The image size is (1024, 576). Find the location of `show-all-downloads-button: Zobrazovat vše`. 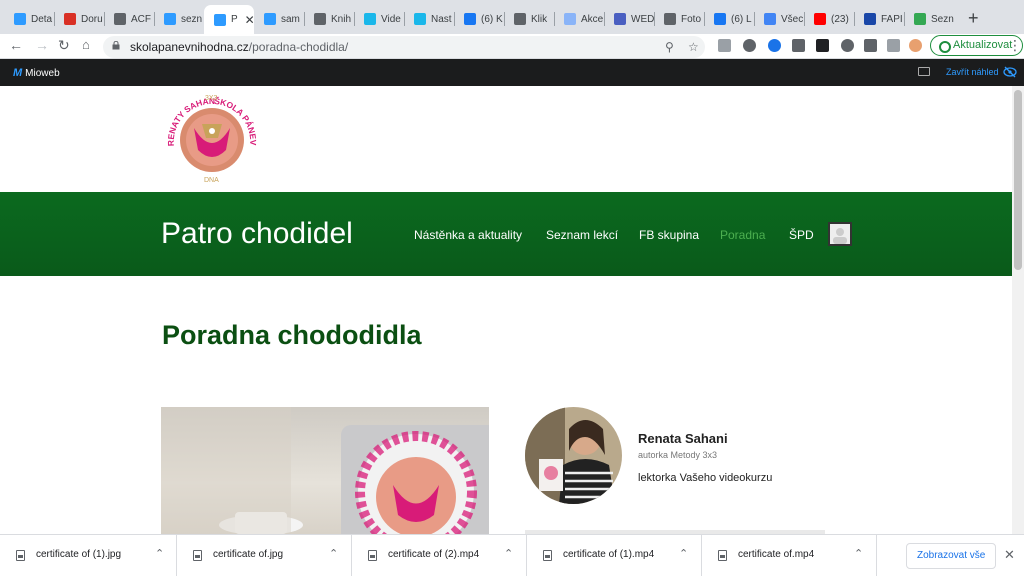

show-all-downloads-button: Zobrazovat vše is located at coordinates (951, 556).